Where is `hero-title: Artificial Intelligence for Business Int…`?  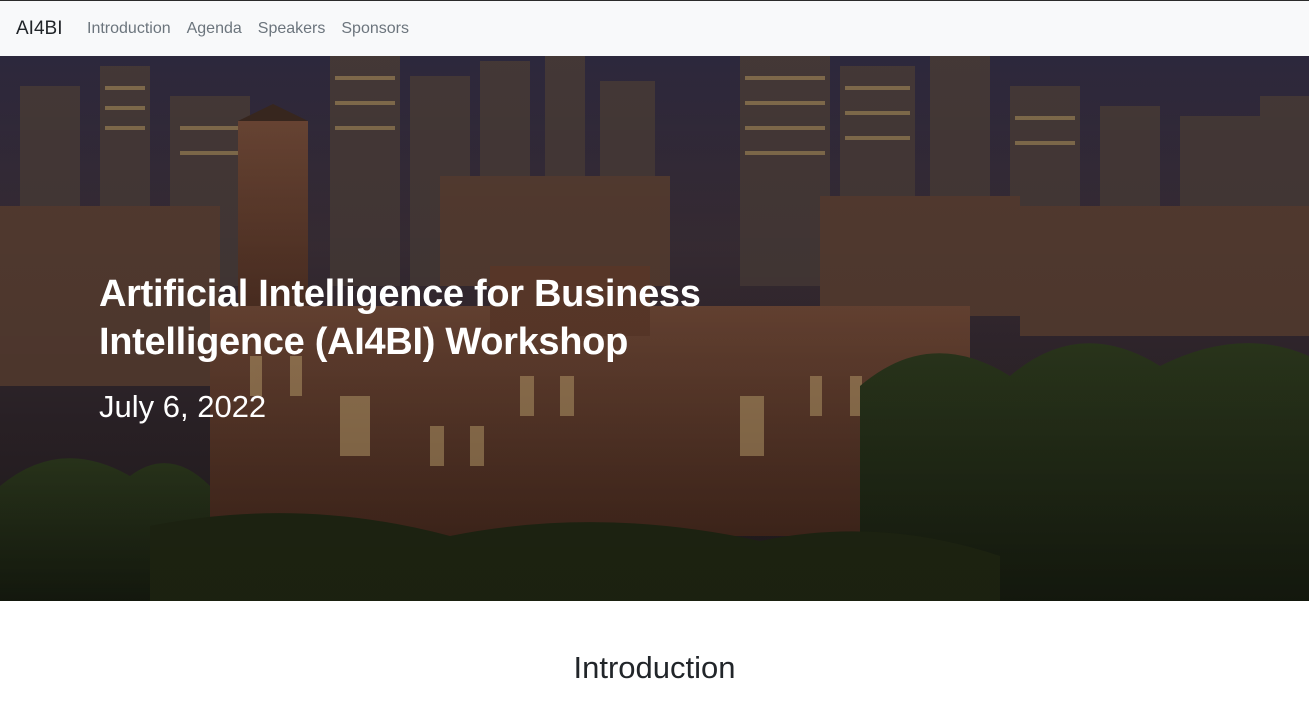 hero-title: Artificial Intelligence for Business Int… is located at coordinates (400, 318).